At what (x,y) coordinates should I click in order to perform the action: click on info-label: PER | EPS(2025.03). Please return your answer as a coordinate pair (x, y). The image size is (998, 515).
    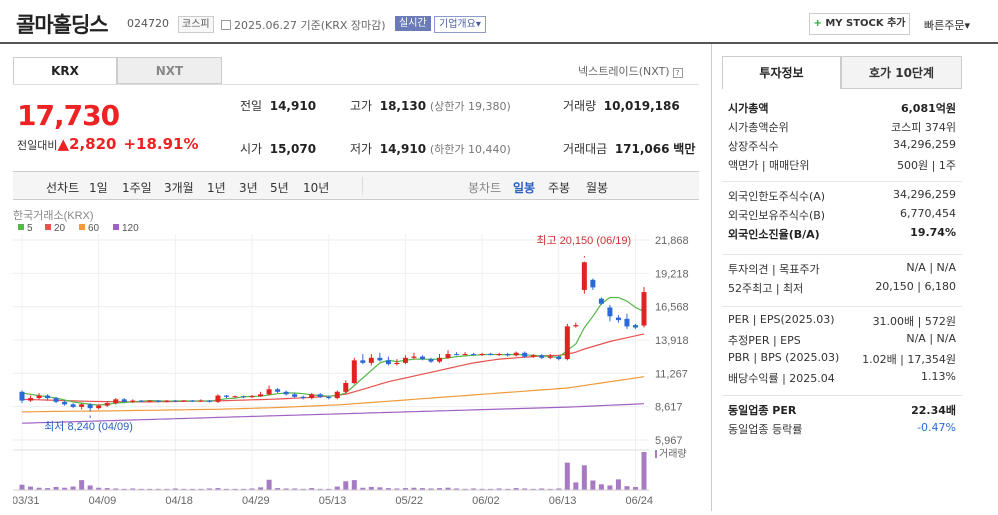
    Looking at the image, I should click on (781, 319).